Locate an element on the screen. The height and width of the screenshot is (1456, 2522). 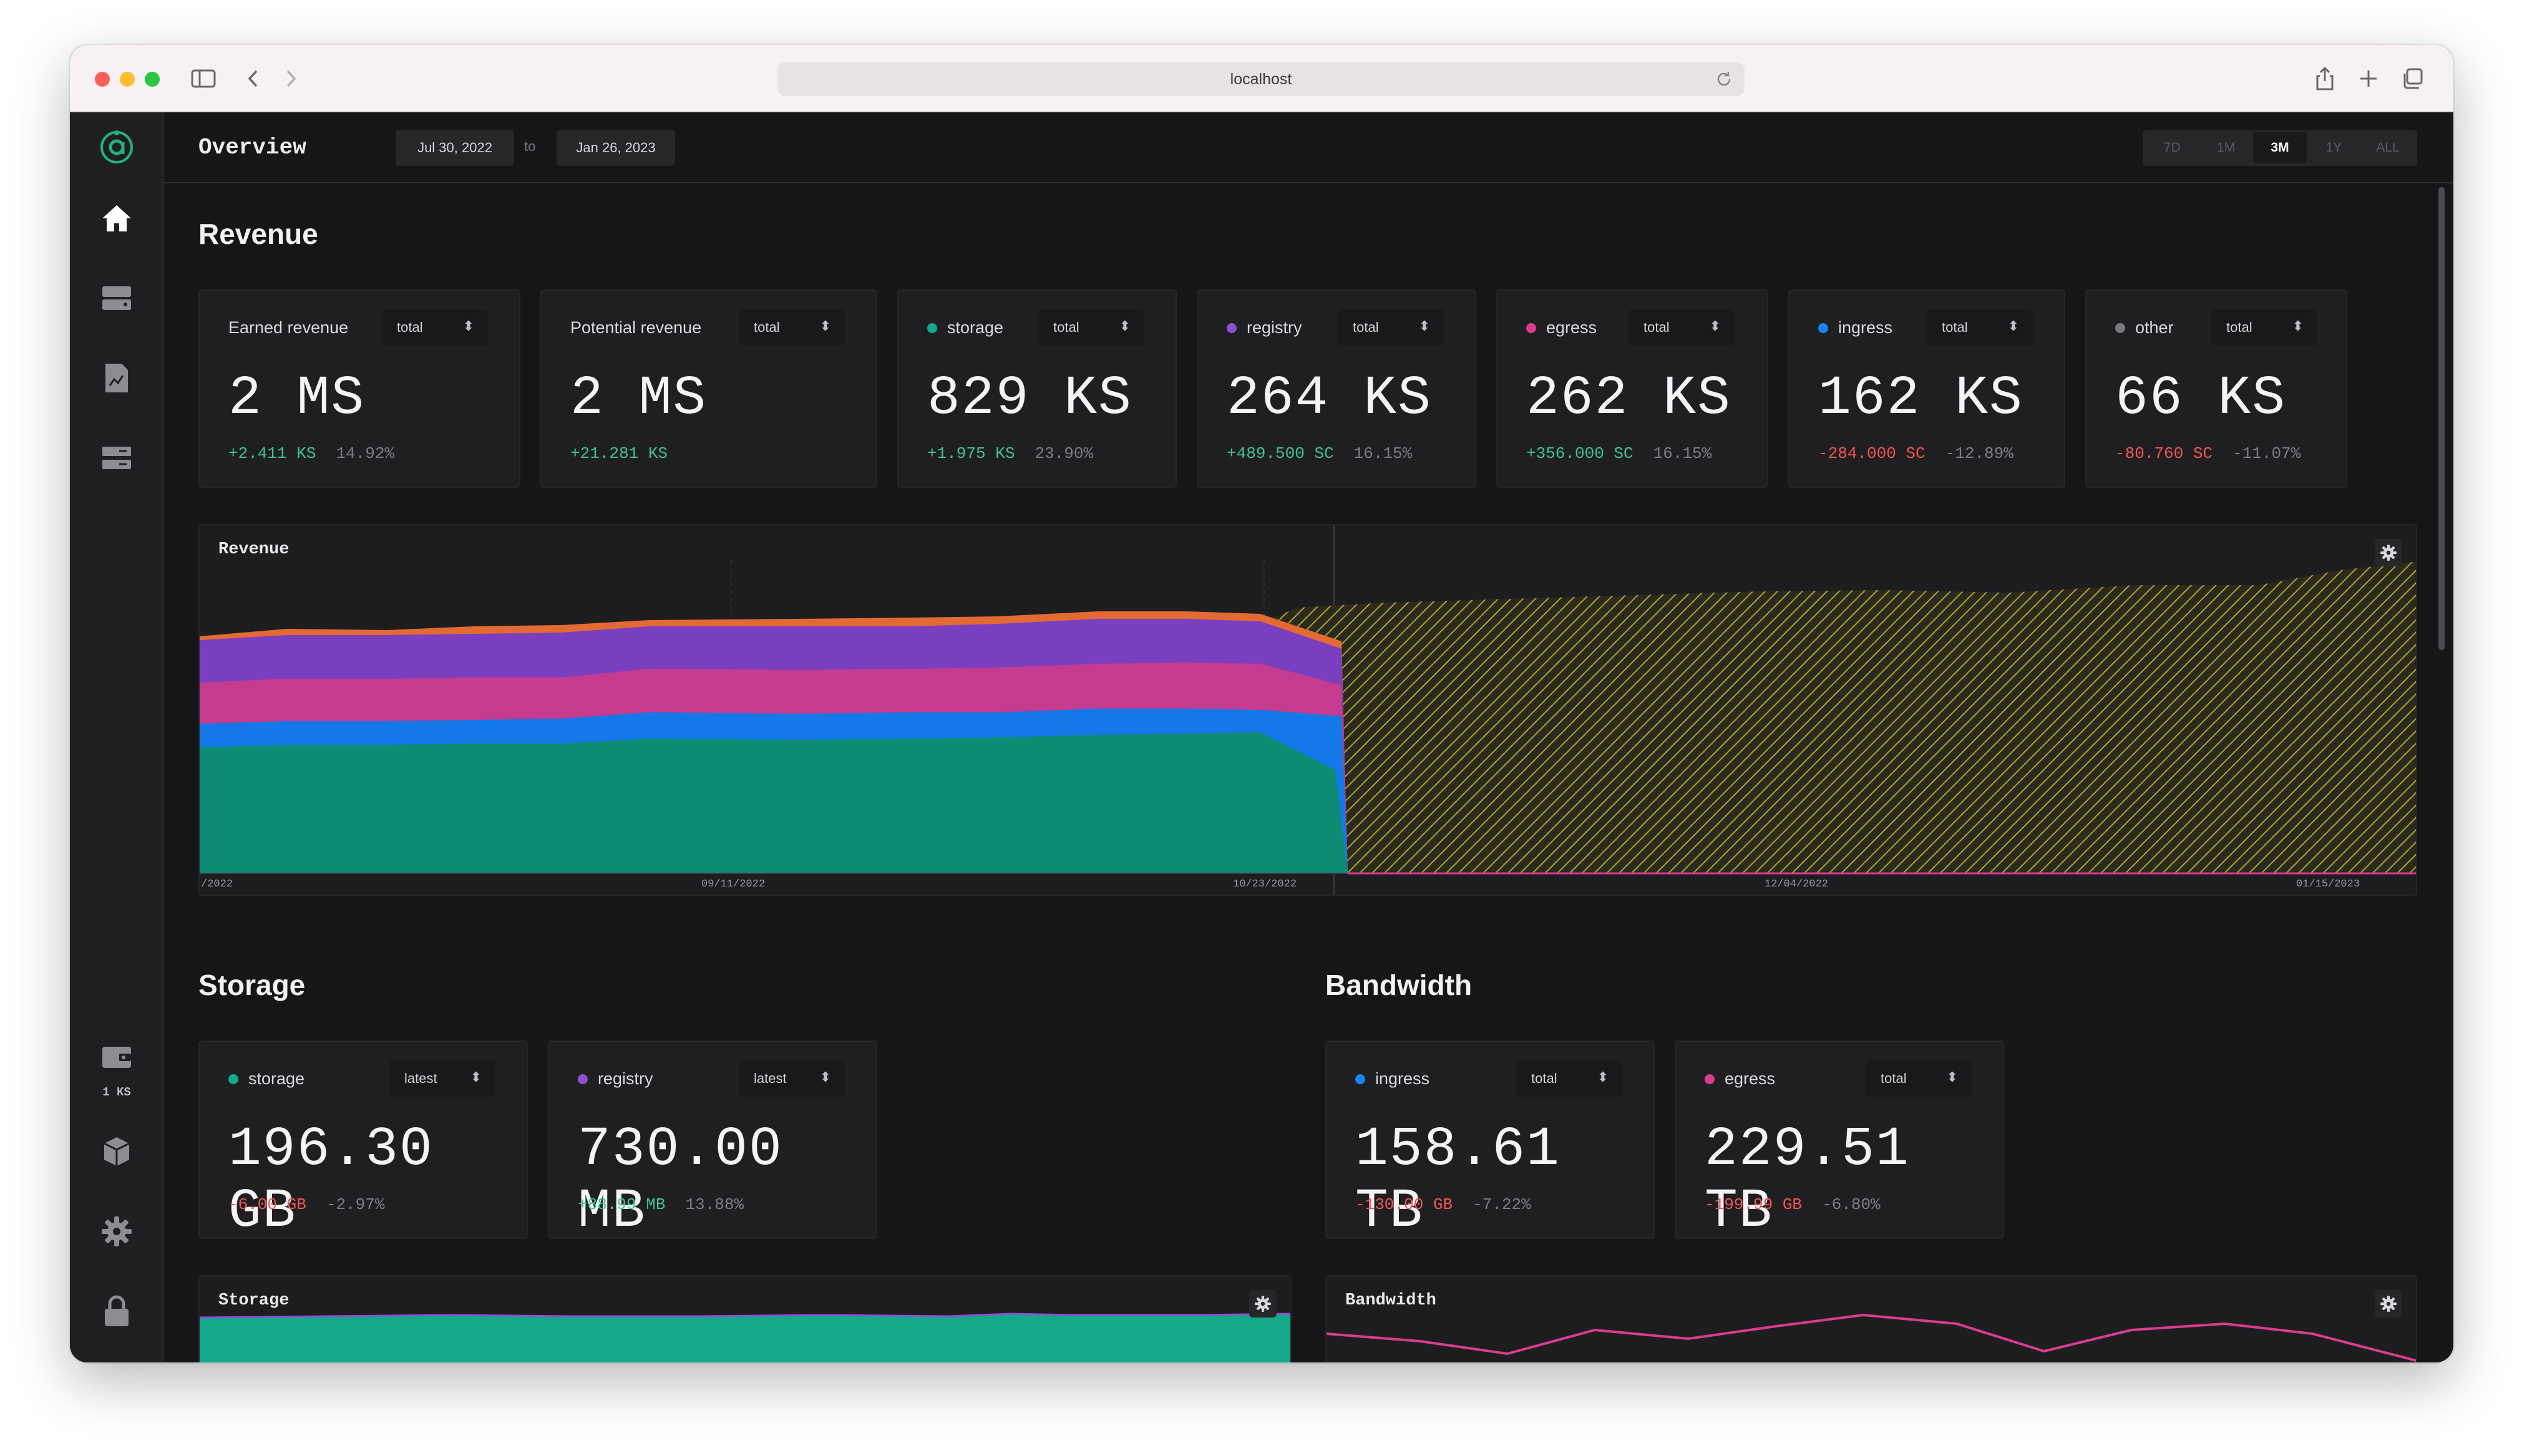
x-tick: 12/04/2022 is located at coordinates (1797, 884).